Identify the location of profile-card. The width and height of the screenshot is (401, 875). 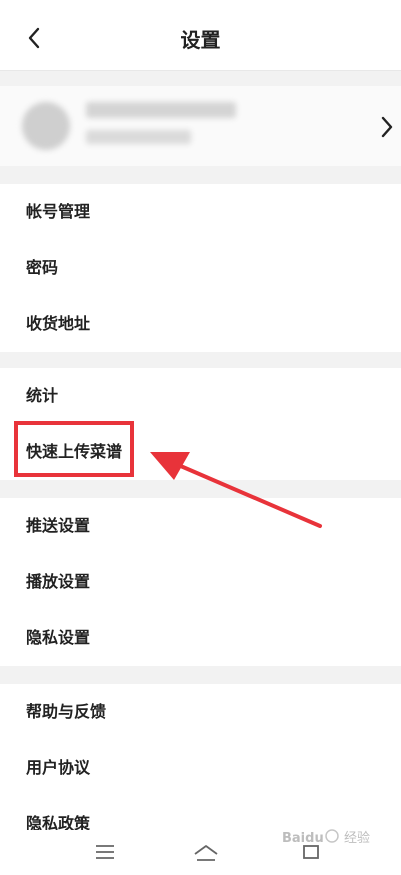
(200, 126).